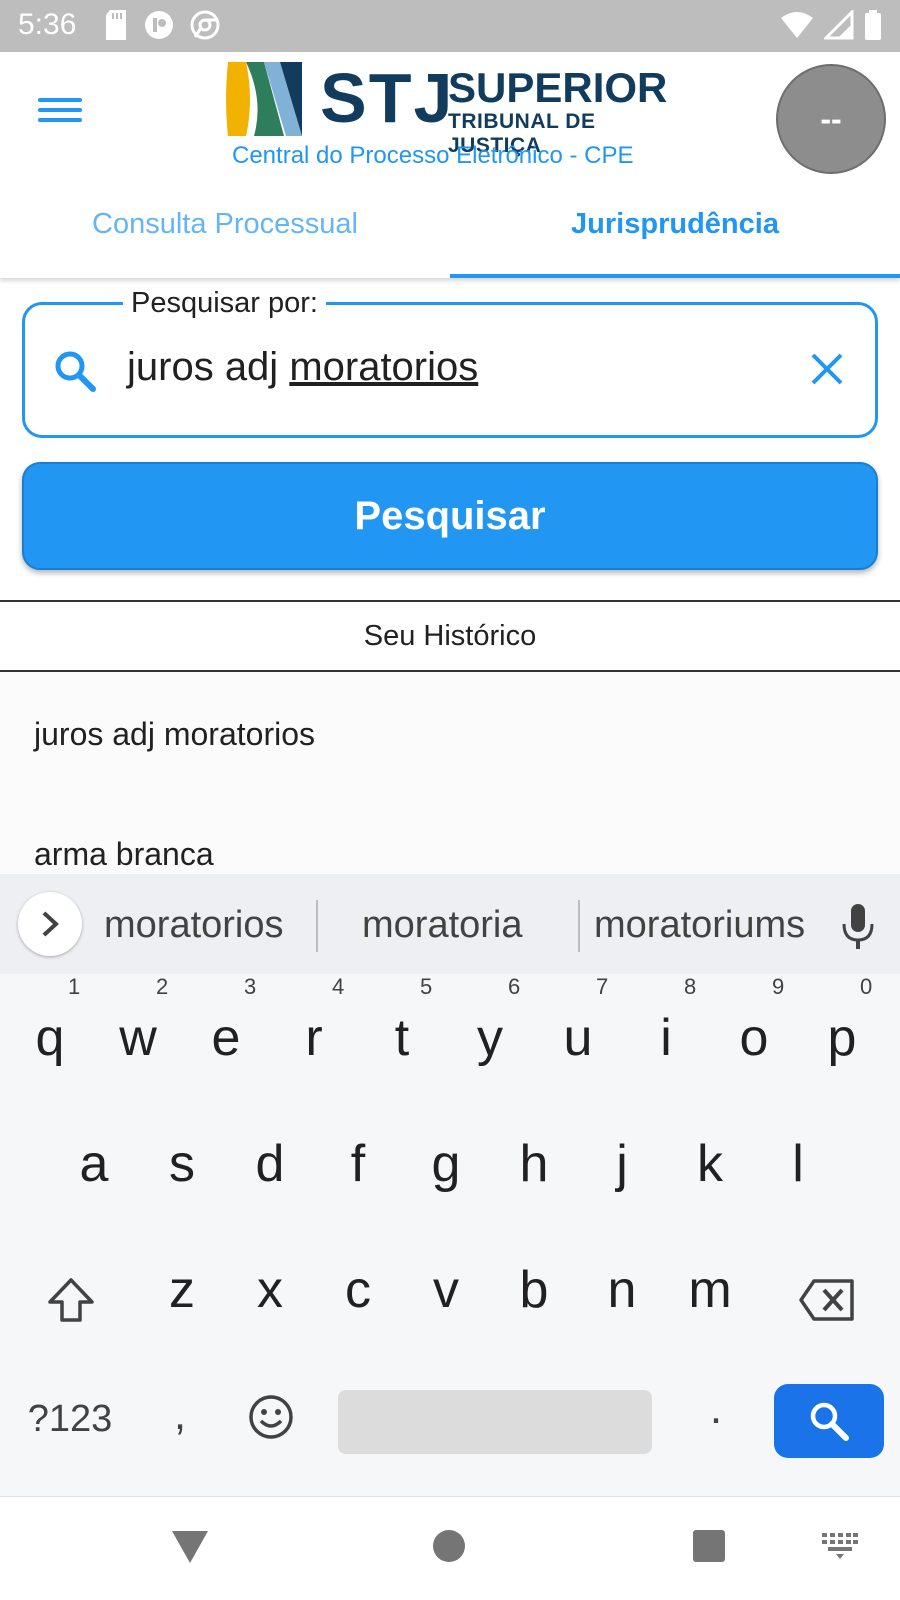 This screenshot has height=1600, width=900. Describe the element at coordinates (384, 367) in the screenshot. I see `search-input-composing-word: moratorios` at that location.